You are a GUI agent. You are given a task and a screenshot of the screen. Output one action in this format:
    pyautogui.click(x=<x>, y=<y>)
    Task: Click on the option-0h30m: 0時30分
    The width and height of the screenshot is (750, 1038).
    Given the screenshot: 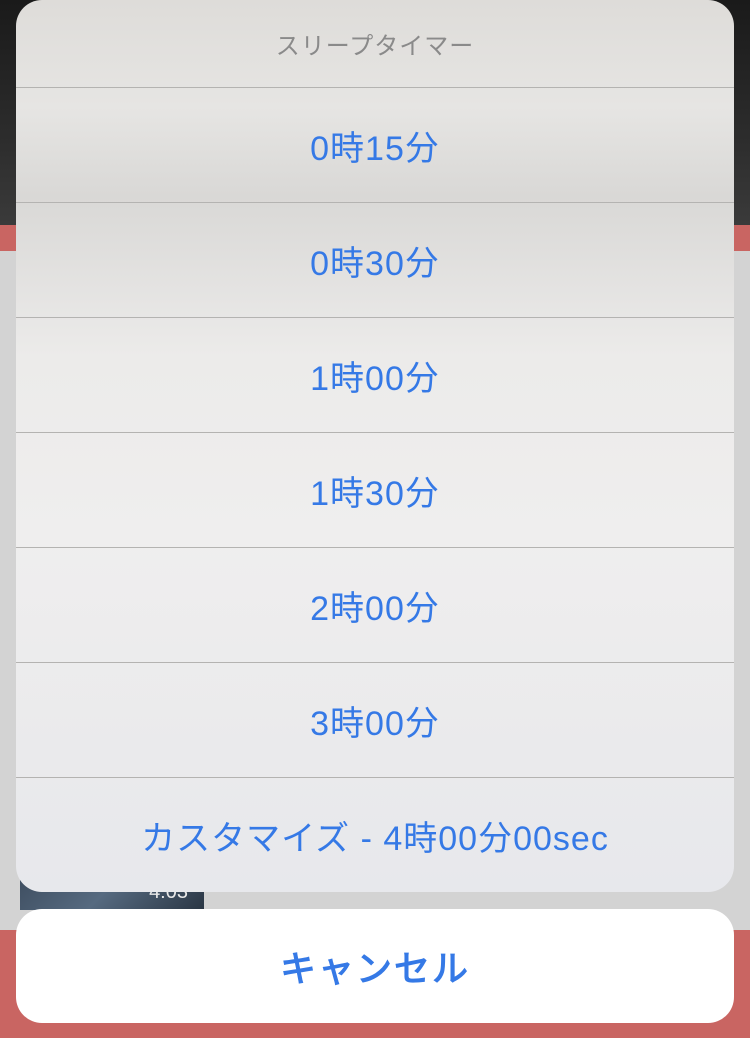 What is the action you would take?
    pyautogui.click(x=375, y=260)
    